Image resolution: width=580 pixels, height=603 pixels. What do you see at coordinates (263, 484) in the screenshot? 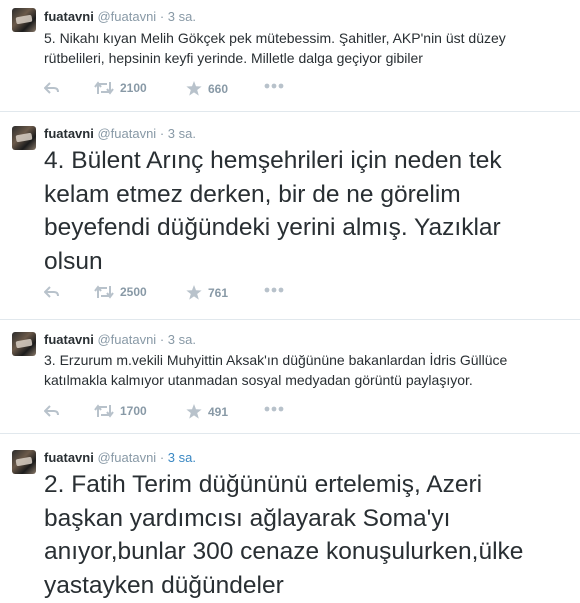
I see `tweet-text-line: 2. Fatih Terim düğününü ertelemiş, Azeri` at bounding box center [263, 484].